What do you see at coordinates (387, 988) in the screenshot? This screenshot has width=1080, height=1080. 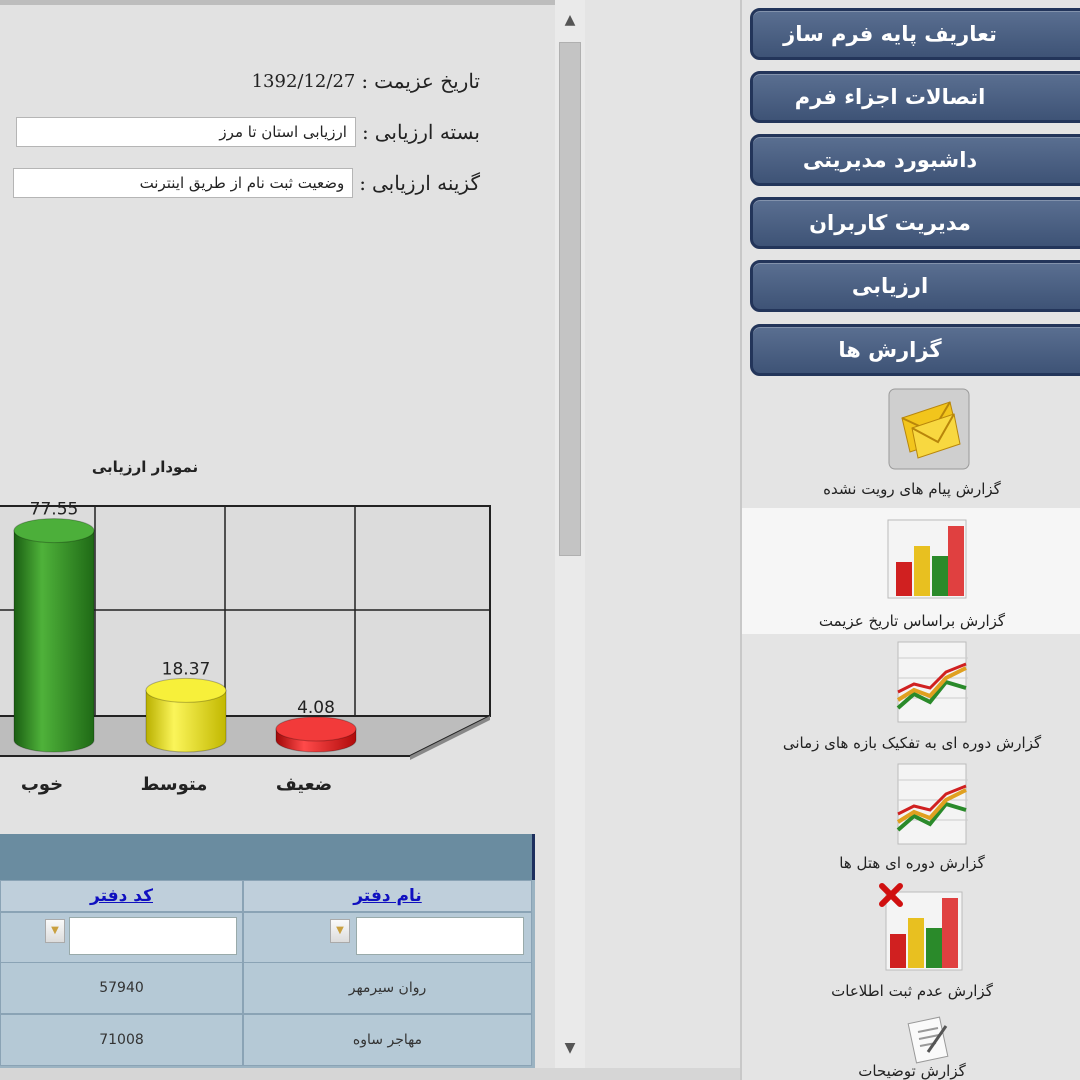 I see `cell-office-name: روان سیرمهر` at bounding box center [387, 988].